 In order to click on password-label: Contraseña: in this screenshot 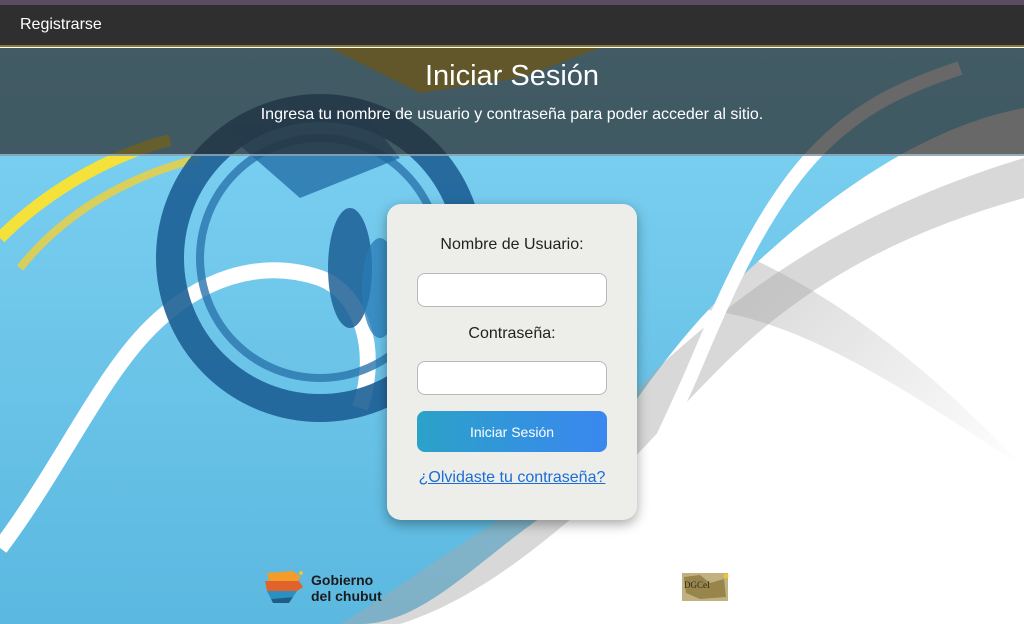, I will do `click(512, 333)`.